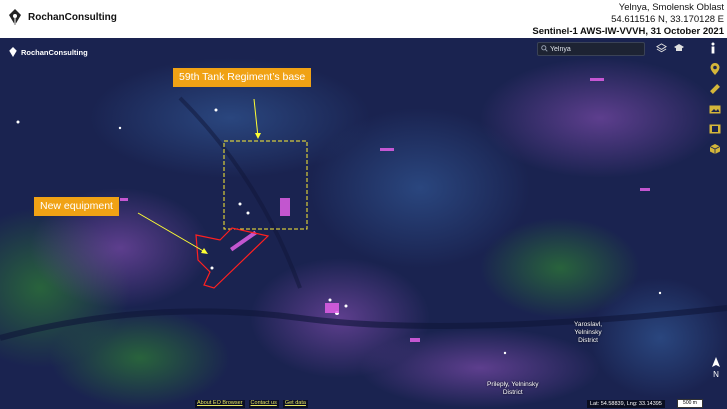  What do you see at coordinates (679, 48) in the screenshot?
I see `graduation-cap-icon` at bounding box center [679, 48].